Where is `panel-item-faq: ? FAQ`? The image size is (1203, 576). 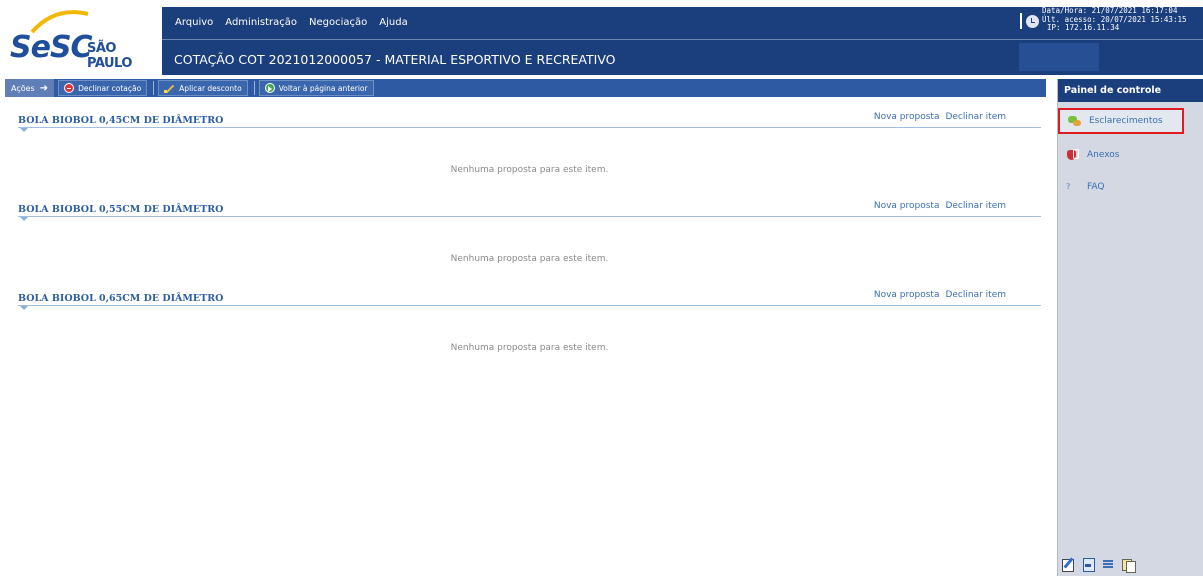 panel-item-faq: ? FAQ is located at coordinates (1121, 187).